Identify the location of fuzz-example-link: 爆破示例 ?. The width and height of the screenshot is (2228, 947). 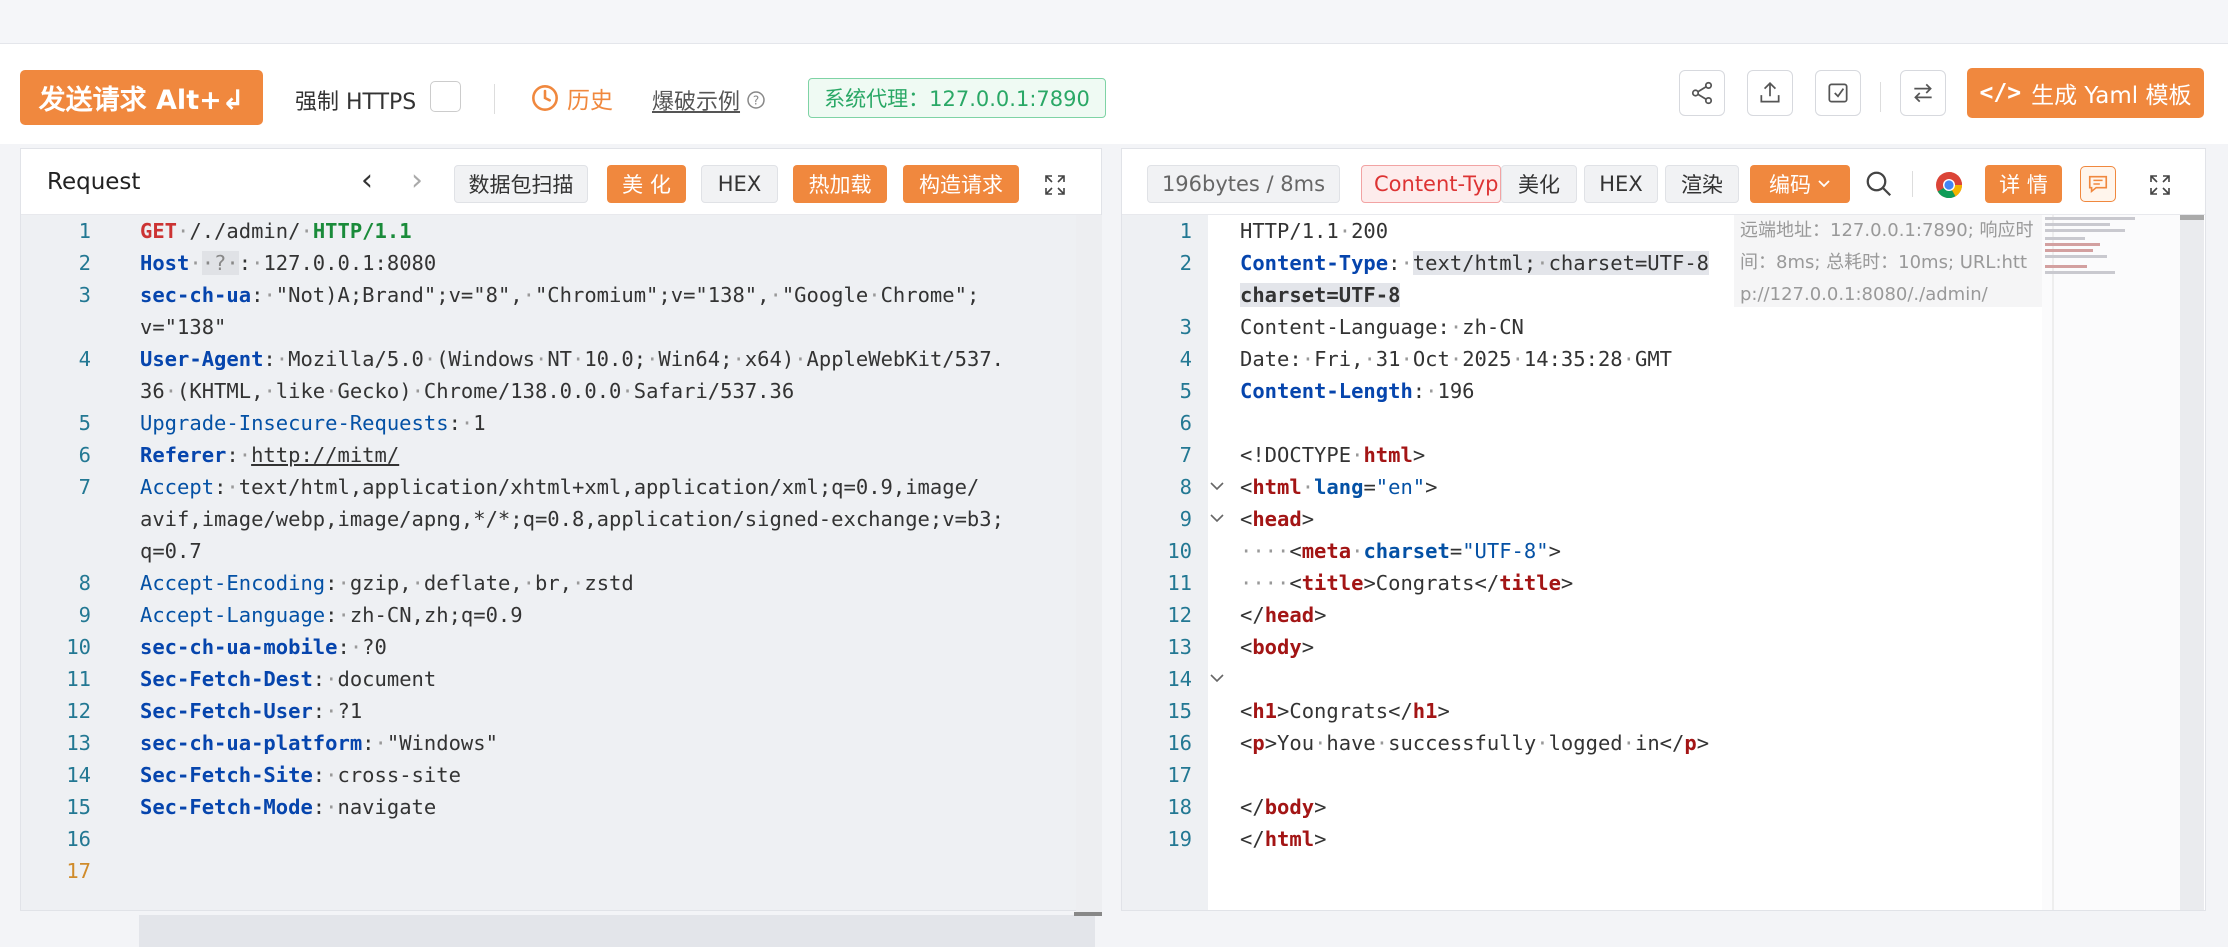
(709, 100).